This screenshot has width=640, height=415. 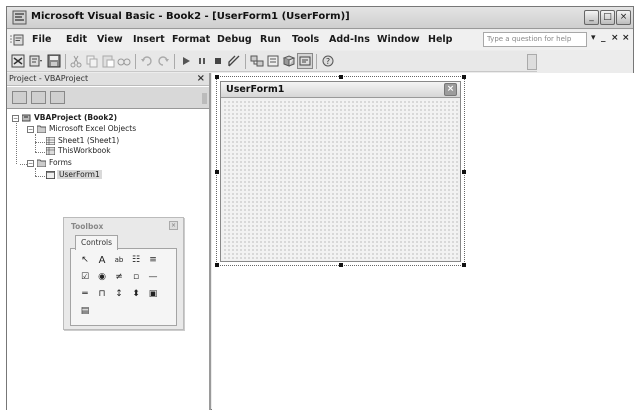 I want to click on project-explorer-icon, so click(x=257, y=61).